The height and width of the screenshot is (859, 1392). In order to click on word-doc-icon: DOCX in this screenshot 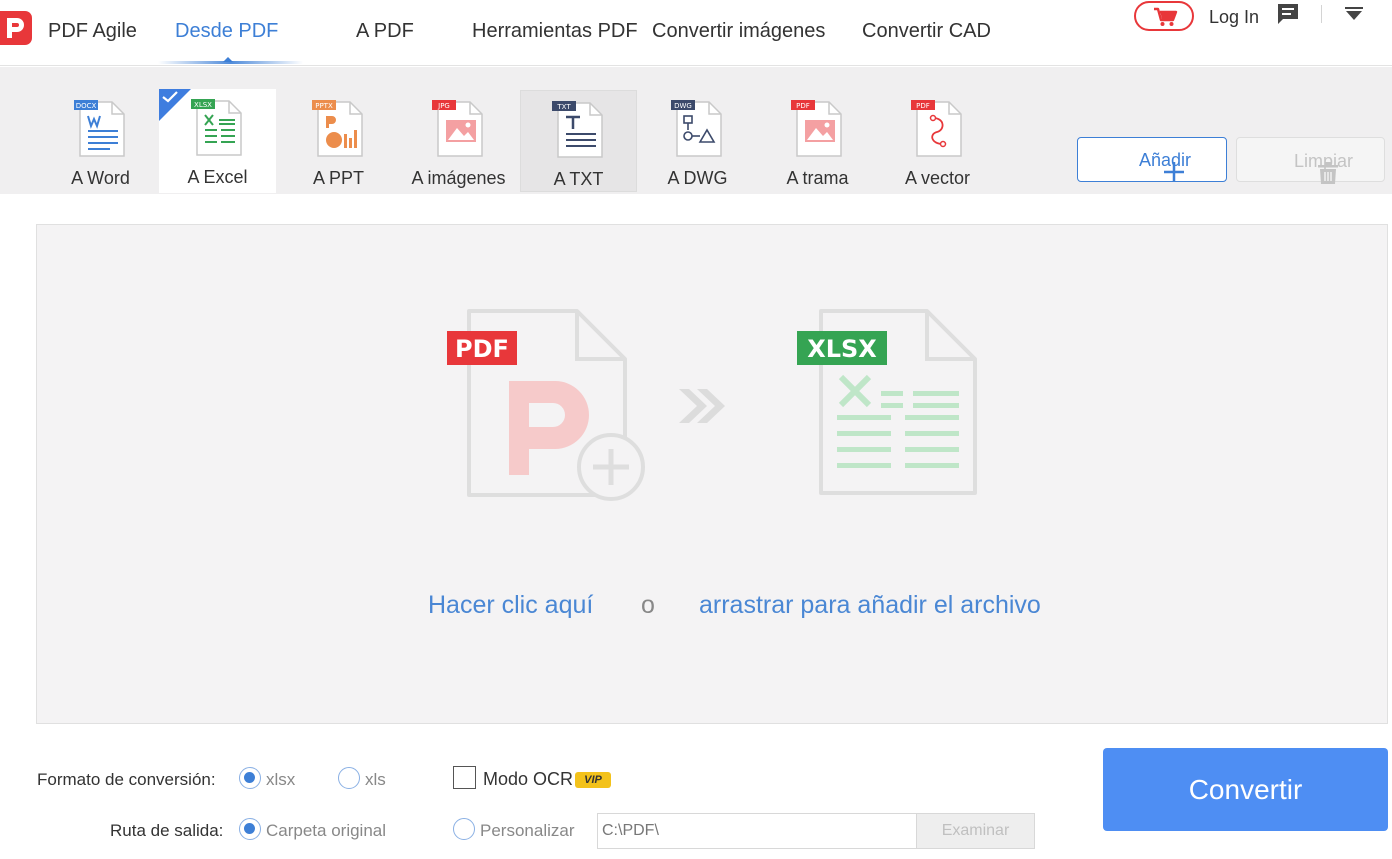, I will do `click(101, 129)`.